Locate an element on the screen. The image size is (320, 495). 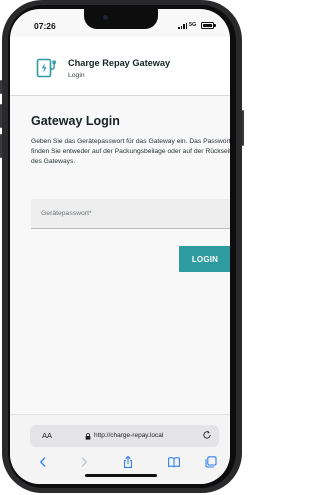
home-indicator is located at coordinates (121, 475).